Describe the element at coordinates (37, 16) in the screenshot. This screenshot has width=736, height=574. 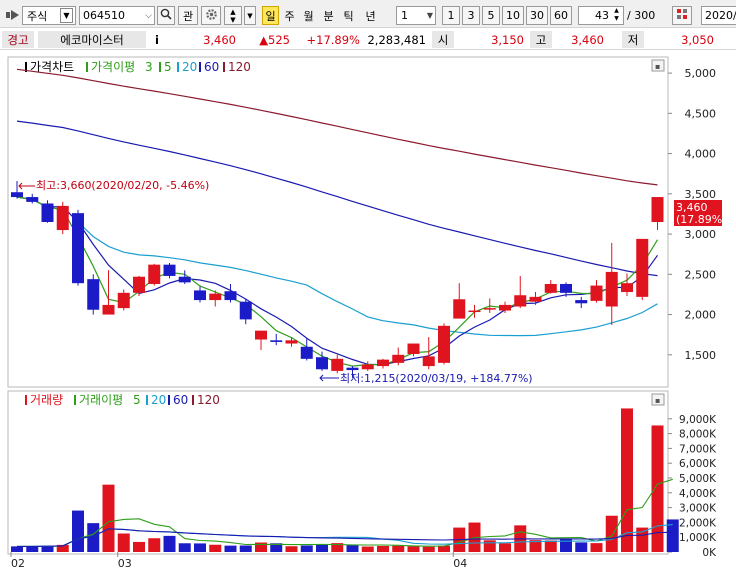
I see `market-select-label: 주식` at that location.